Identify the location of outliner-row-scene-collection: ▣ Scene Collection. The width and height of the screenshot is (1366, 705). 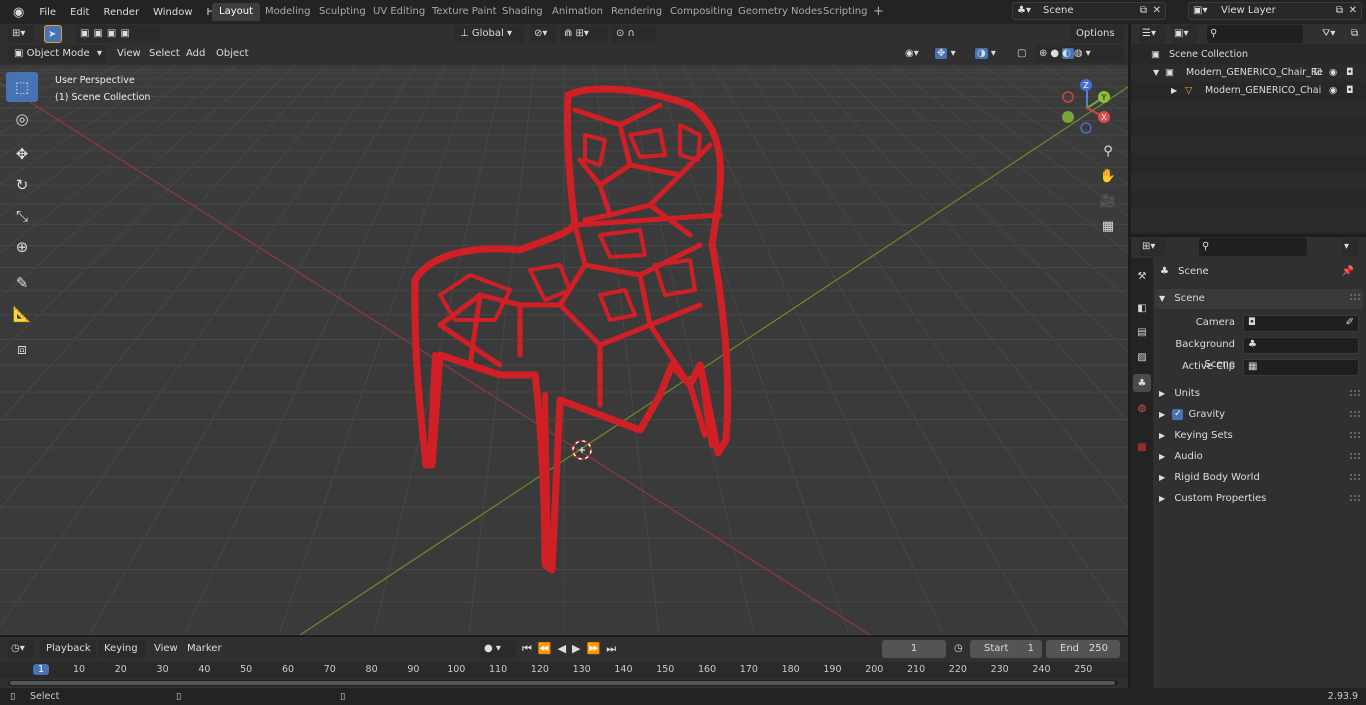
(1248, 55).